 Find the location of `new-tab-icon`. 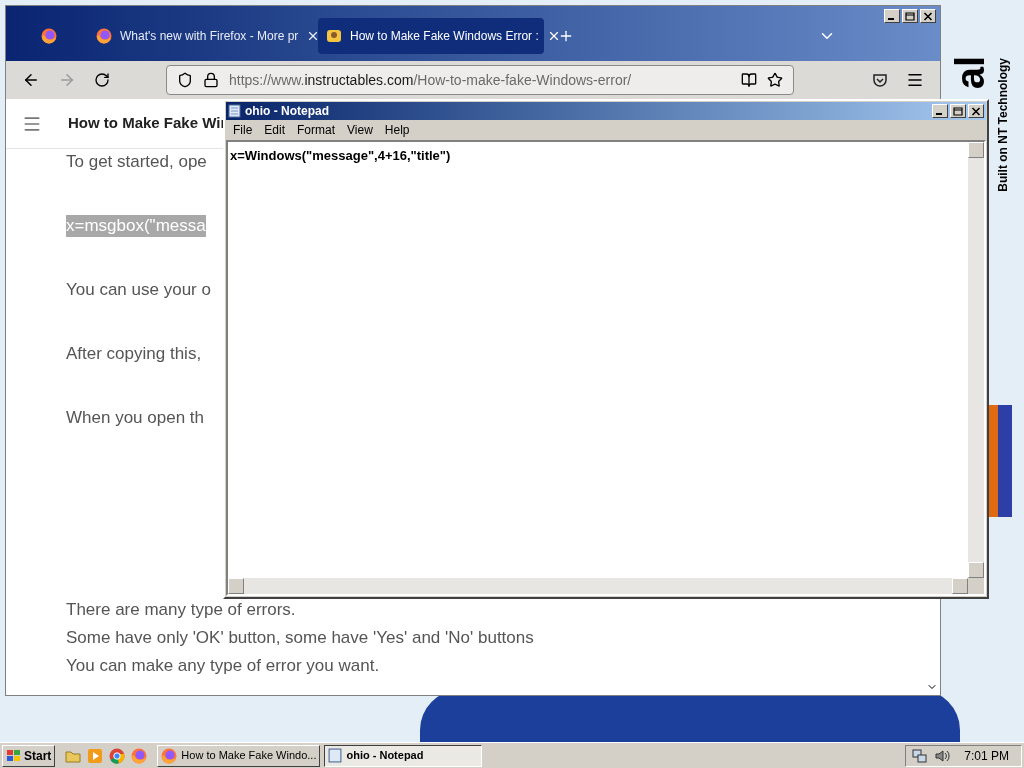

new-tab-icon is located at coordinates (566, 36).